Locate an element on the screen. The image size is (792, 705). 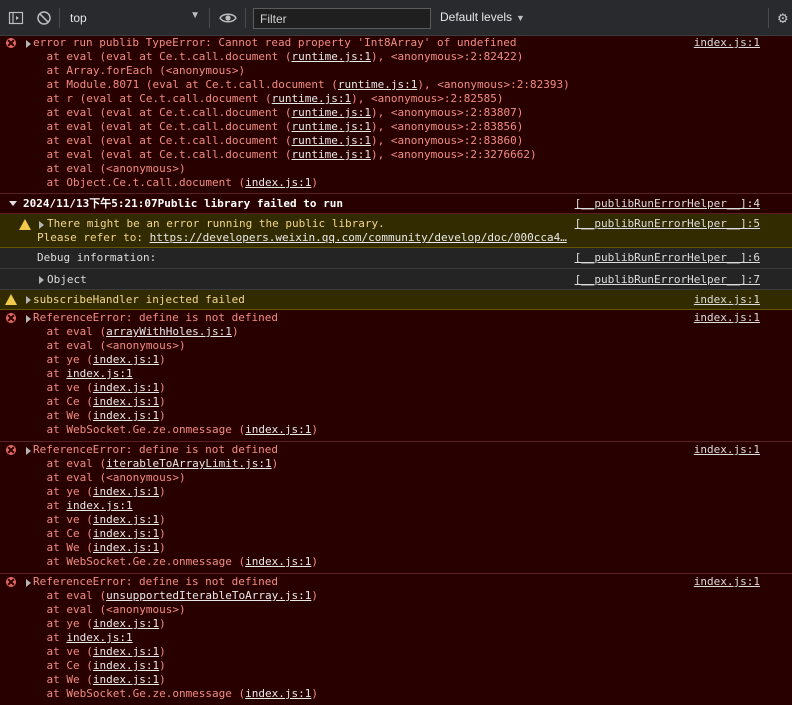
context-selector: top ▼ is located at coordinates (133, 18).